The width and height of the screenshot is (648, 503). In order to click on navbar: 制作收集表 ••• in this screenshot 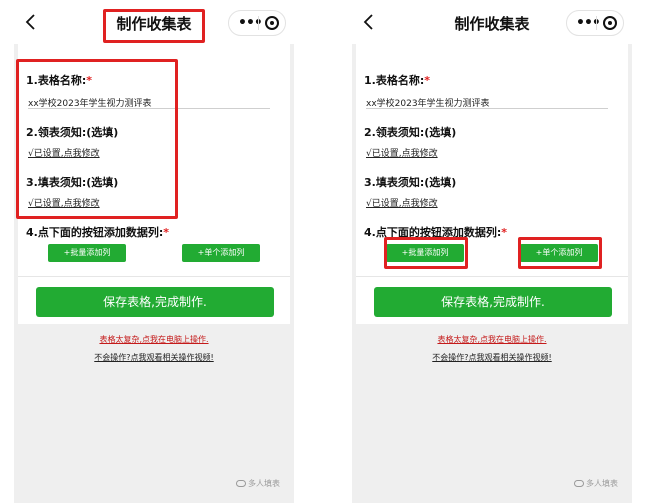, I will do `click(492, 22)`.